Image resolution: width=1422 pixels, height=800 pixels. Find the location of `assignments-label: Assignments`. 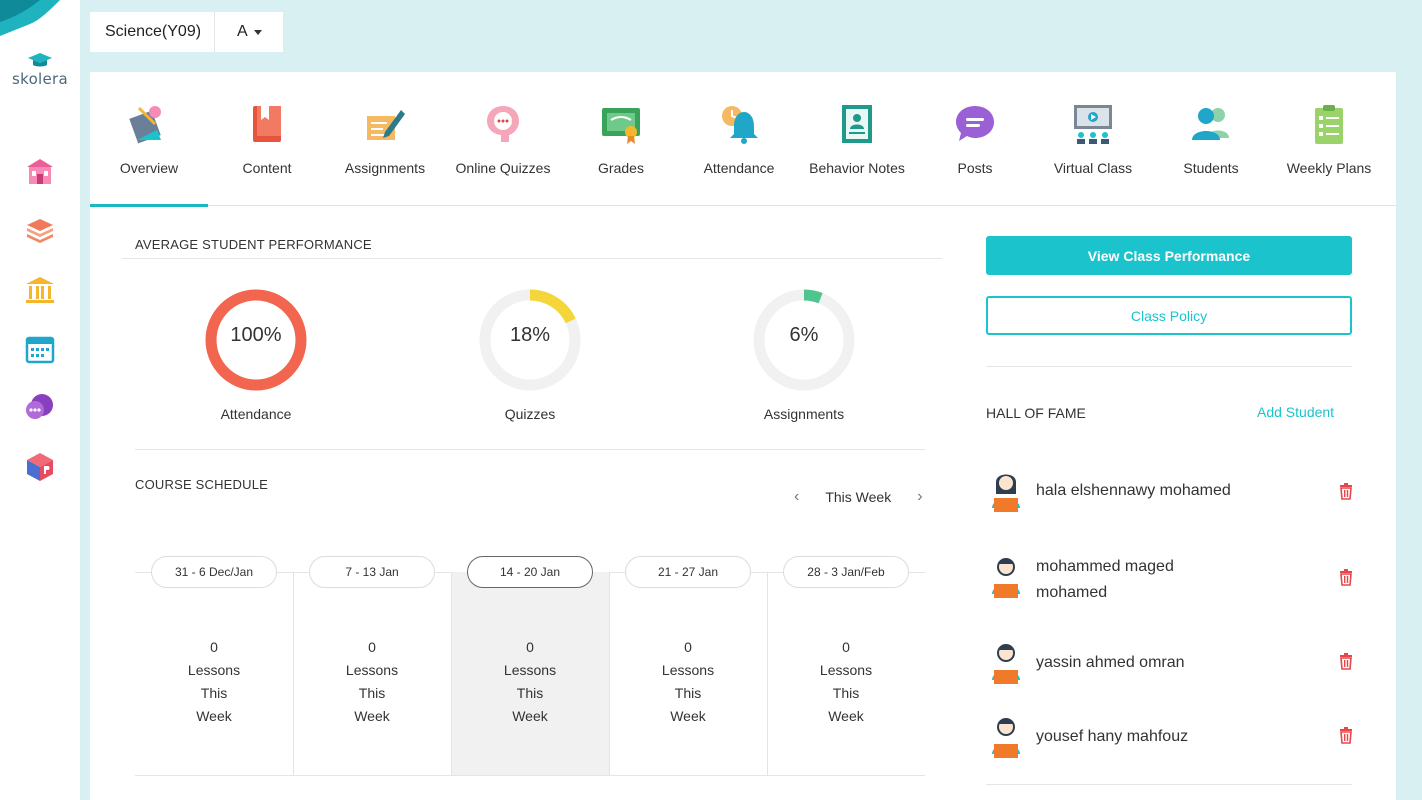

assignments-label: Assignments is located at coordinates (804, 414).